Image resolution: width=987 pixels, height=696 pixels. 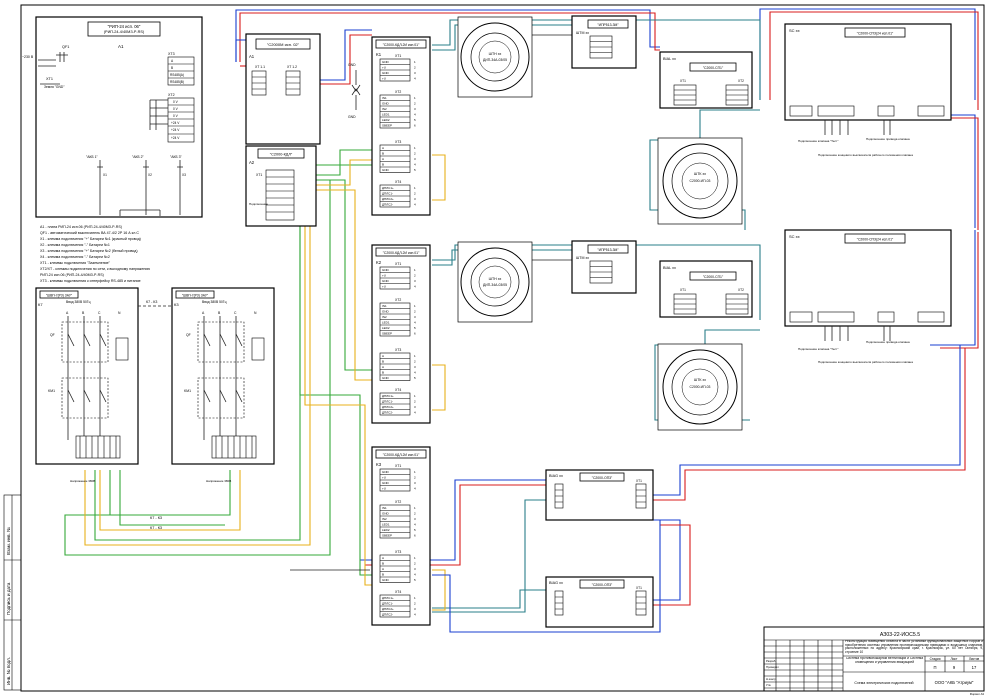 What do you see at coordinates (388, 609) in the screenshot?
I see `module-3-xt4-pin: ДПЛС2+` at bounding box center [388, 609].